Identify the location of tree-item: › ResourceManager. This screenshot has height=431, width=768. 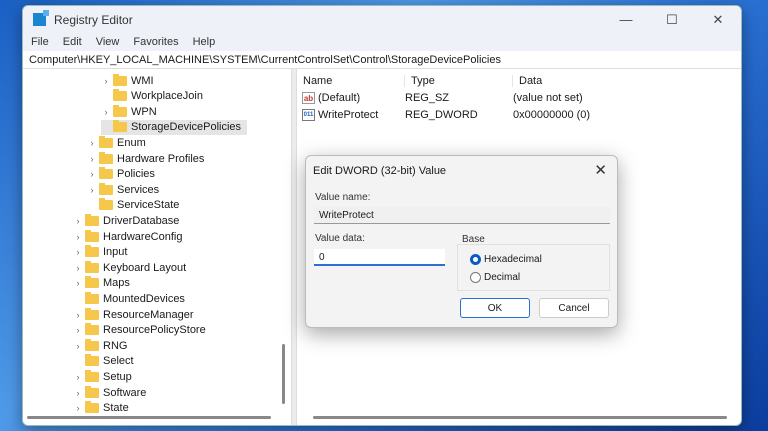
(133, 314).